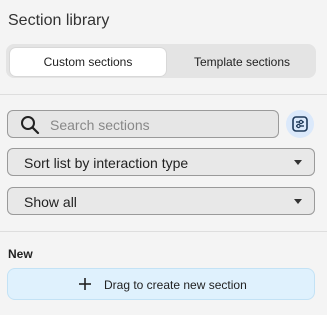  I want to click on section-library-title: Section library, so click(59, 20).